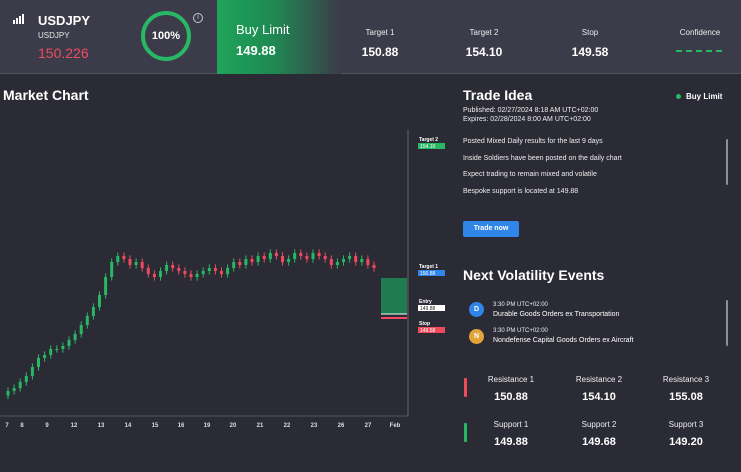  Describe the element at coordinates (511, 434) in the screenshot. I see `support-1: Support 1 149.88` at that location.